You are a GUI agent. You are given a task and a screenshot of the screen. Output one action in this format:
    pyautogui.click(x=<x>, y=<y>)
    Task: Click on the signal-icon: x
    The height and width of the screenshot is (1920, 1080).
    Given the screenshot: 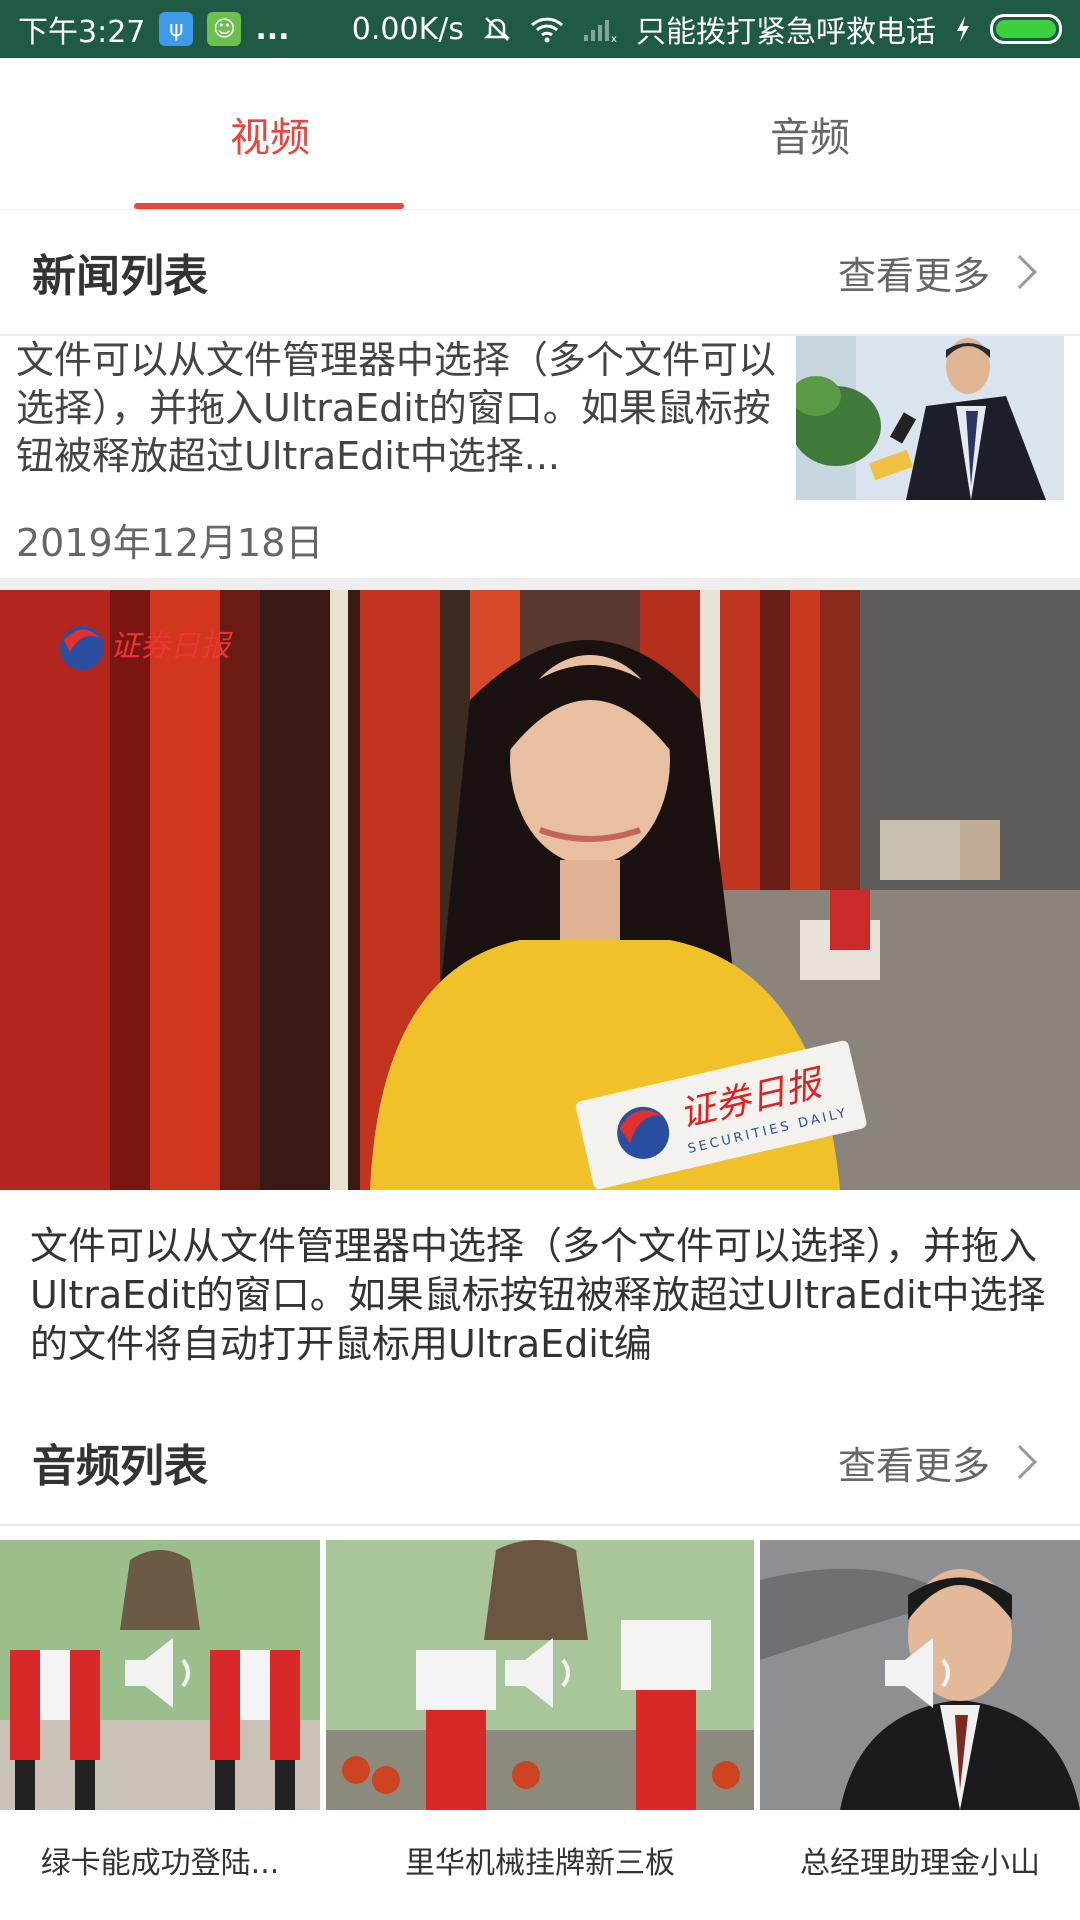 What is the action you would take?
    pyautogui.click(x=600, y=29)
    